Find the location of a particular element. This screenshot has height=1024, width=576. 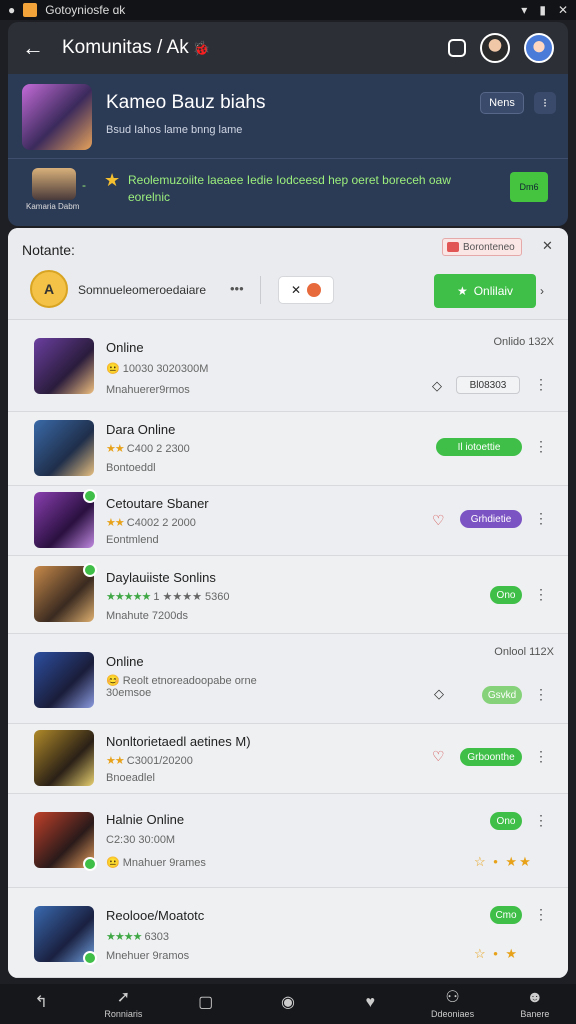

wifi-icon: ▾ is located at coordinates (524, 10).